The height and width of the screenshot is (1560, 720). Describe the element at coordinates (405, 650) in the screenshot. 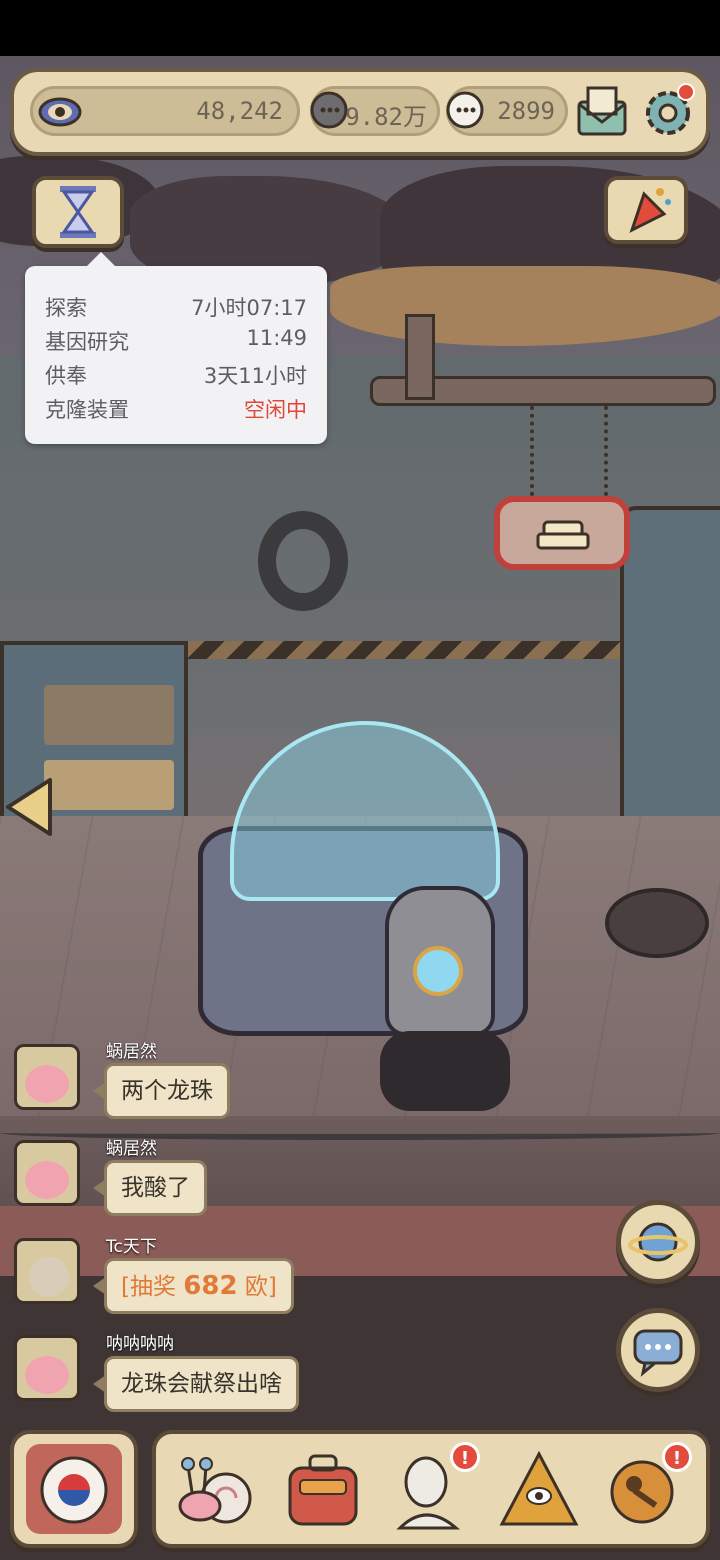

I see `hazard-stripe` at that location.